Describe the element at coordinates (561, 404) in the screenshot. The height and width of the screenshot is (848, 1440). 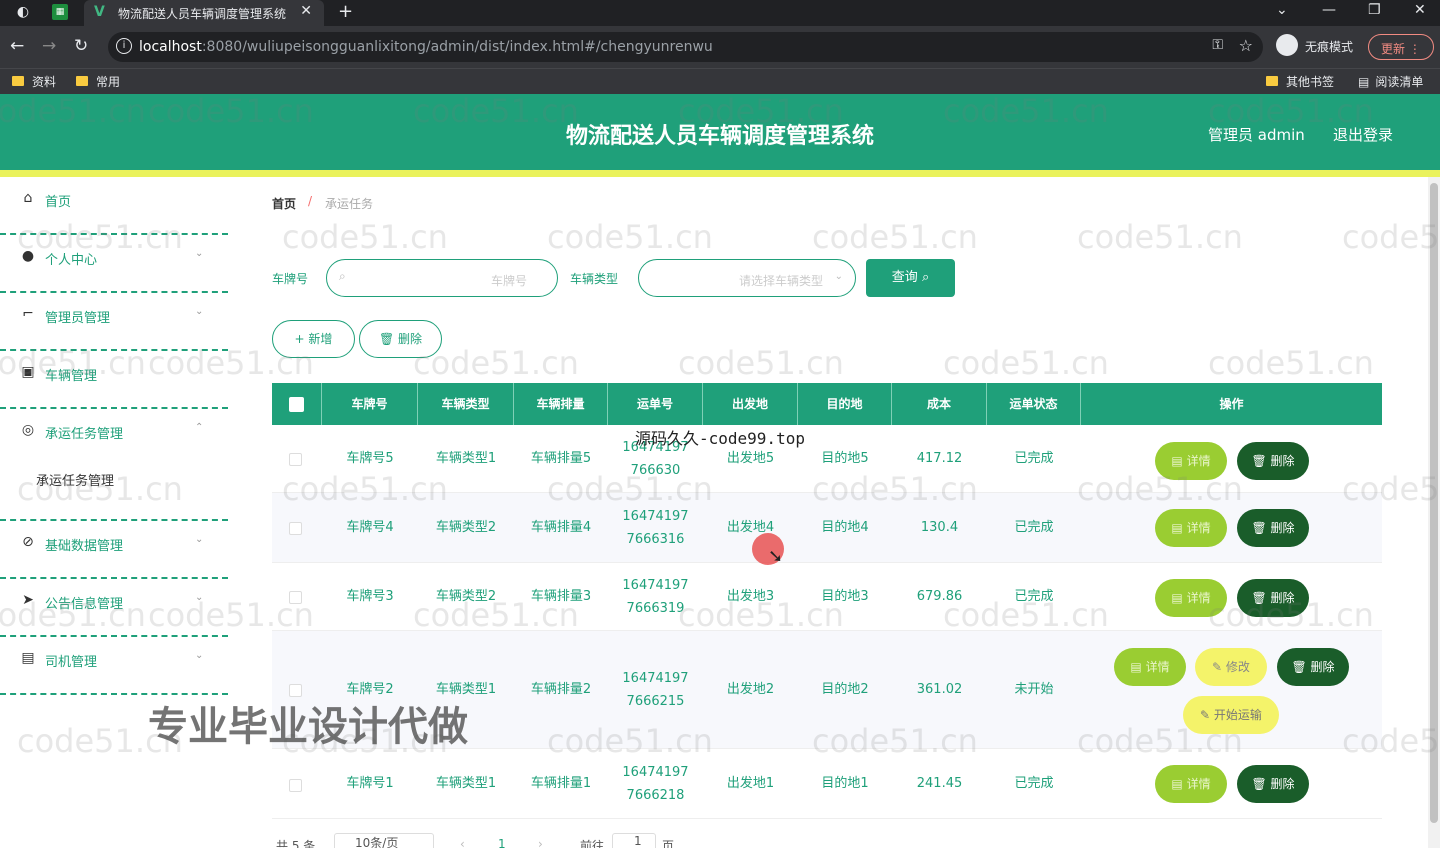
I see `column-header: 车辆排量` at that location.